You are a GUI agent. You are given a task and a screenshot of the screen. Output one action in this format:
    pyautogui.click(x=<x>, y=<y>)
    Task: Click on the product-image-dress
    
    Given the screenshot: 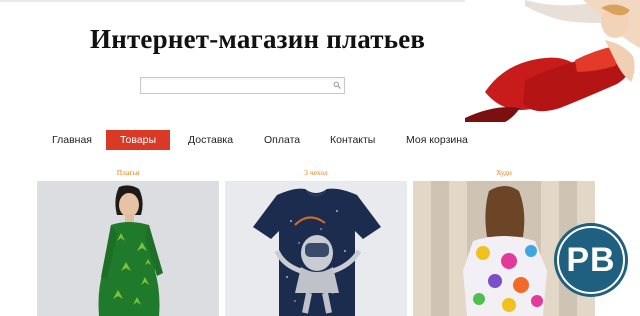 What is the action you would take?
    pyautogui.click(x=128, y=248)
    